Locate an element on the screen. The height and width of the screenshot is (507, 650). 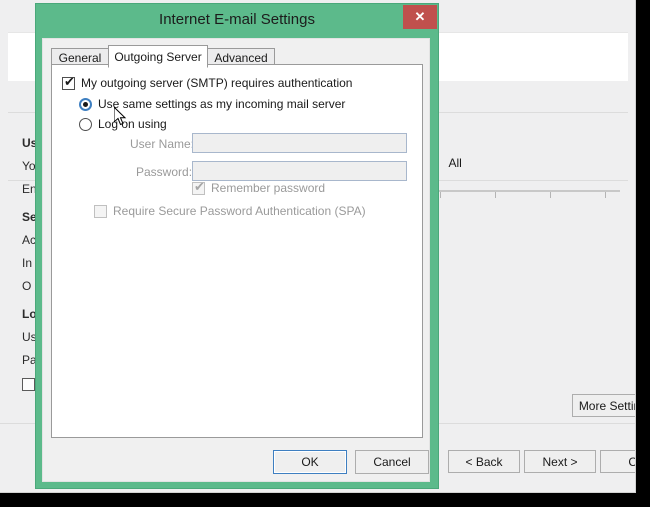
offline-slider-track is located at coordinates (525, 191).